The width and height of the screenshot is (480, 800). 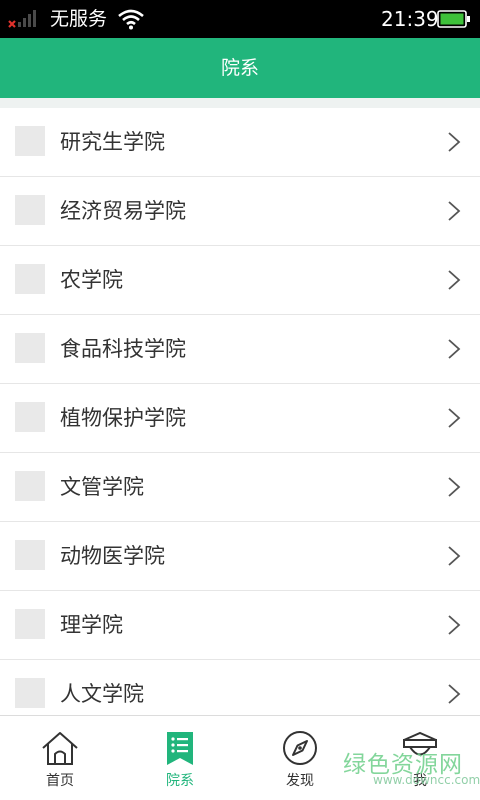 What do you see at coordinates (240, 142) in the screenshot?
I see `list-item: 研究生学院` at bounding box center [240, 142].